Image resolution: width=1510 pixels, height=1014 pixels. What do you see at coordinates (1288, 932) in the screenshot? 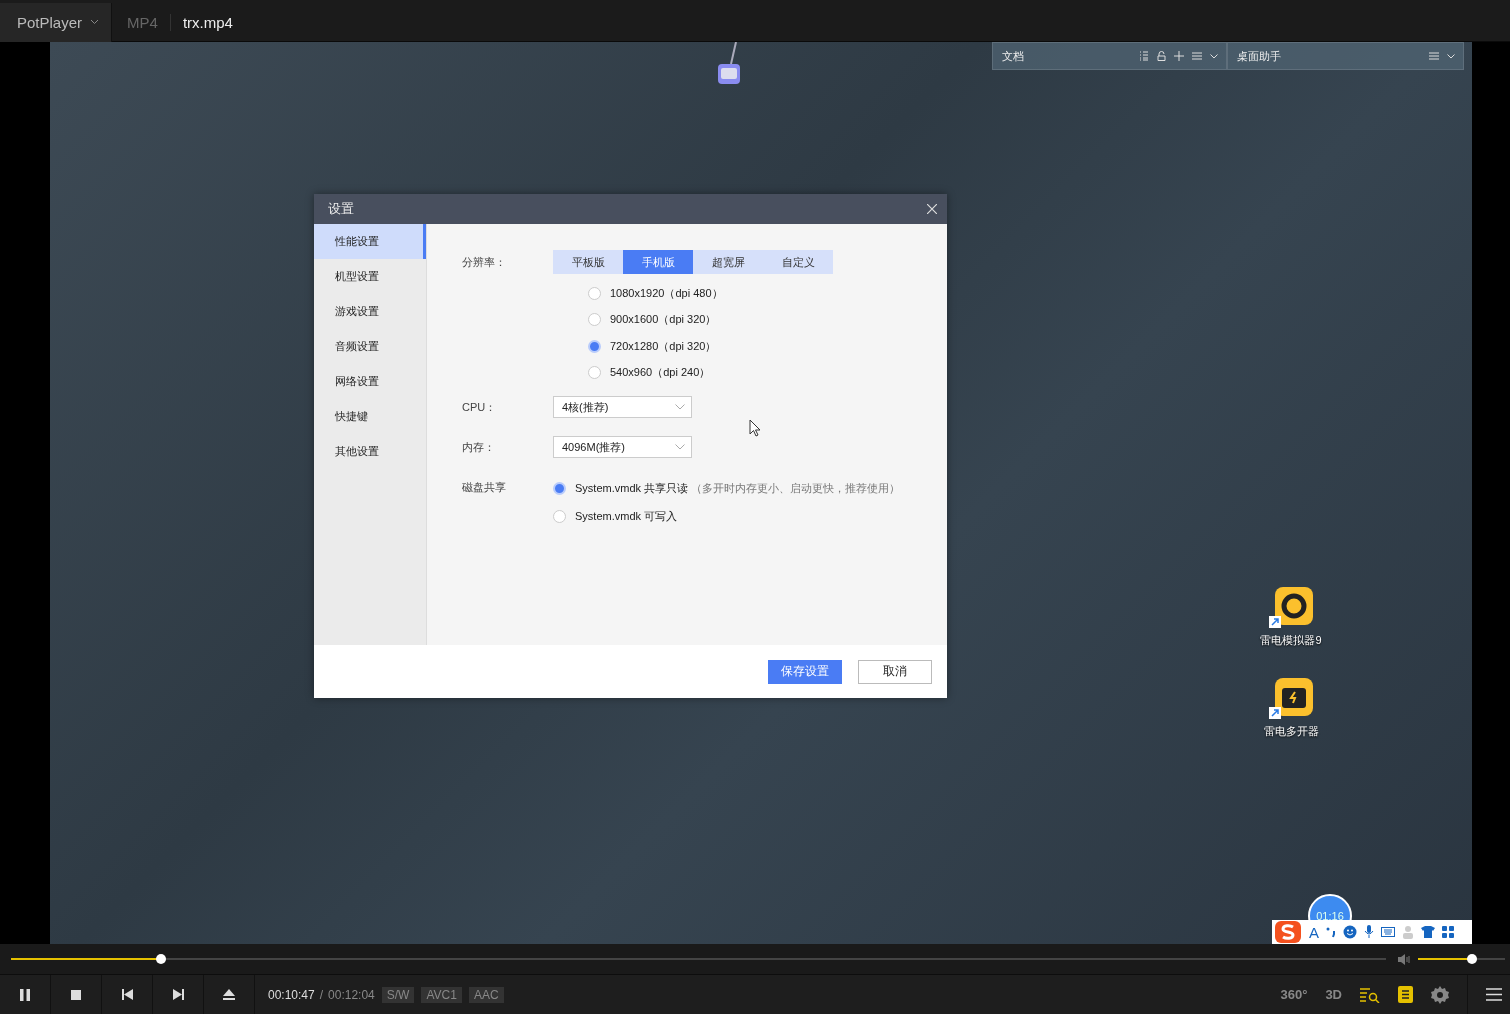
I see `s-logo-icon` at bounding box center [1288, 932].